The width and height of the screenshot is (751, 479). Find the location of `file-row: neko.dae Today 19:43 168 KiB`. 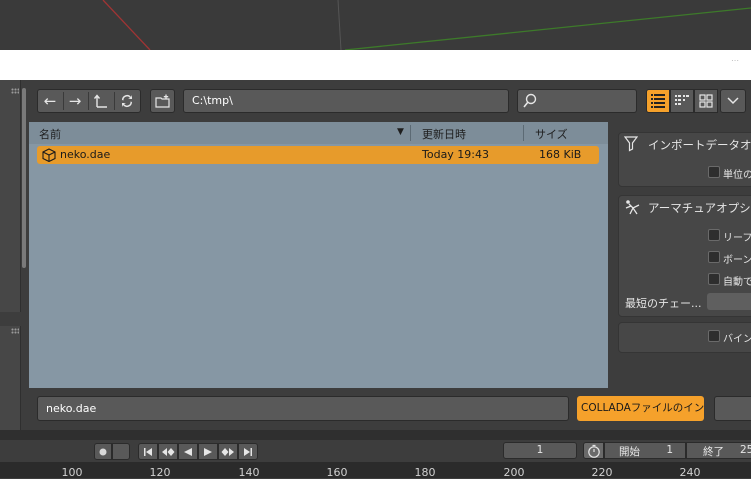

file-row: neko.dae Today 19:43 168 KiB is located at coordinates (318, 155).